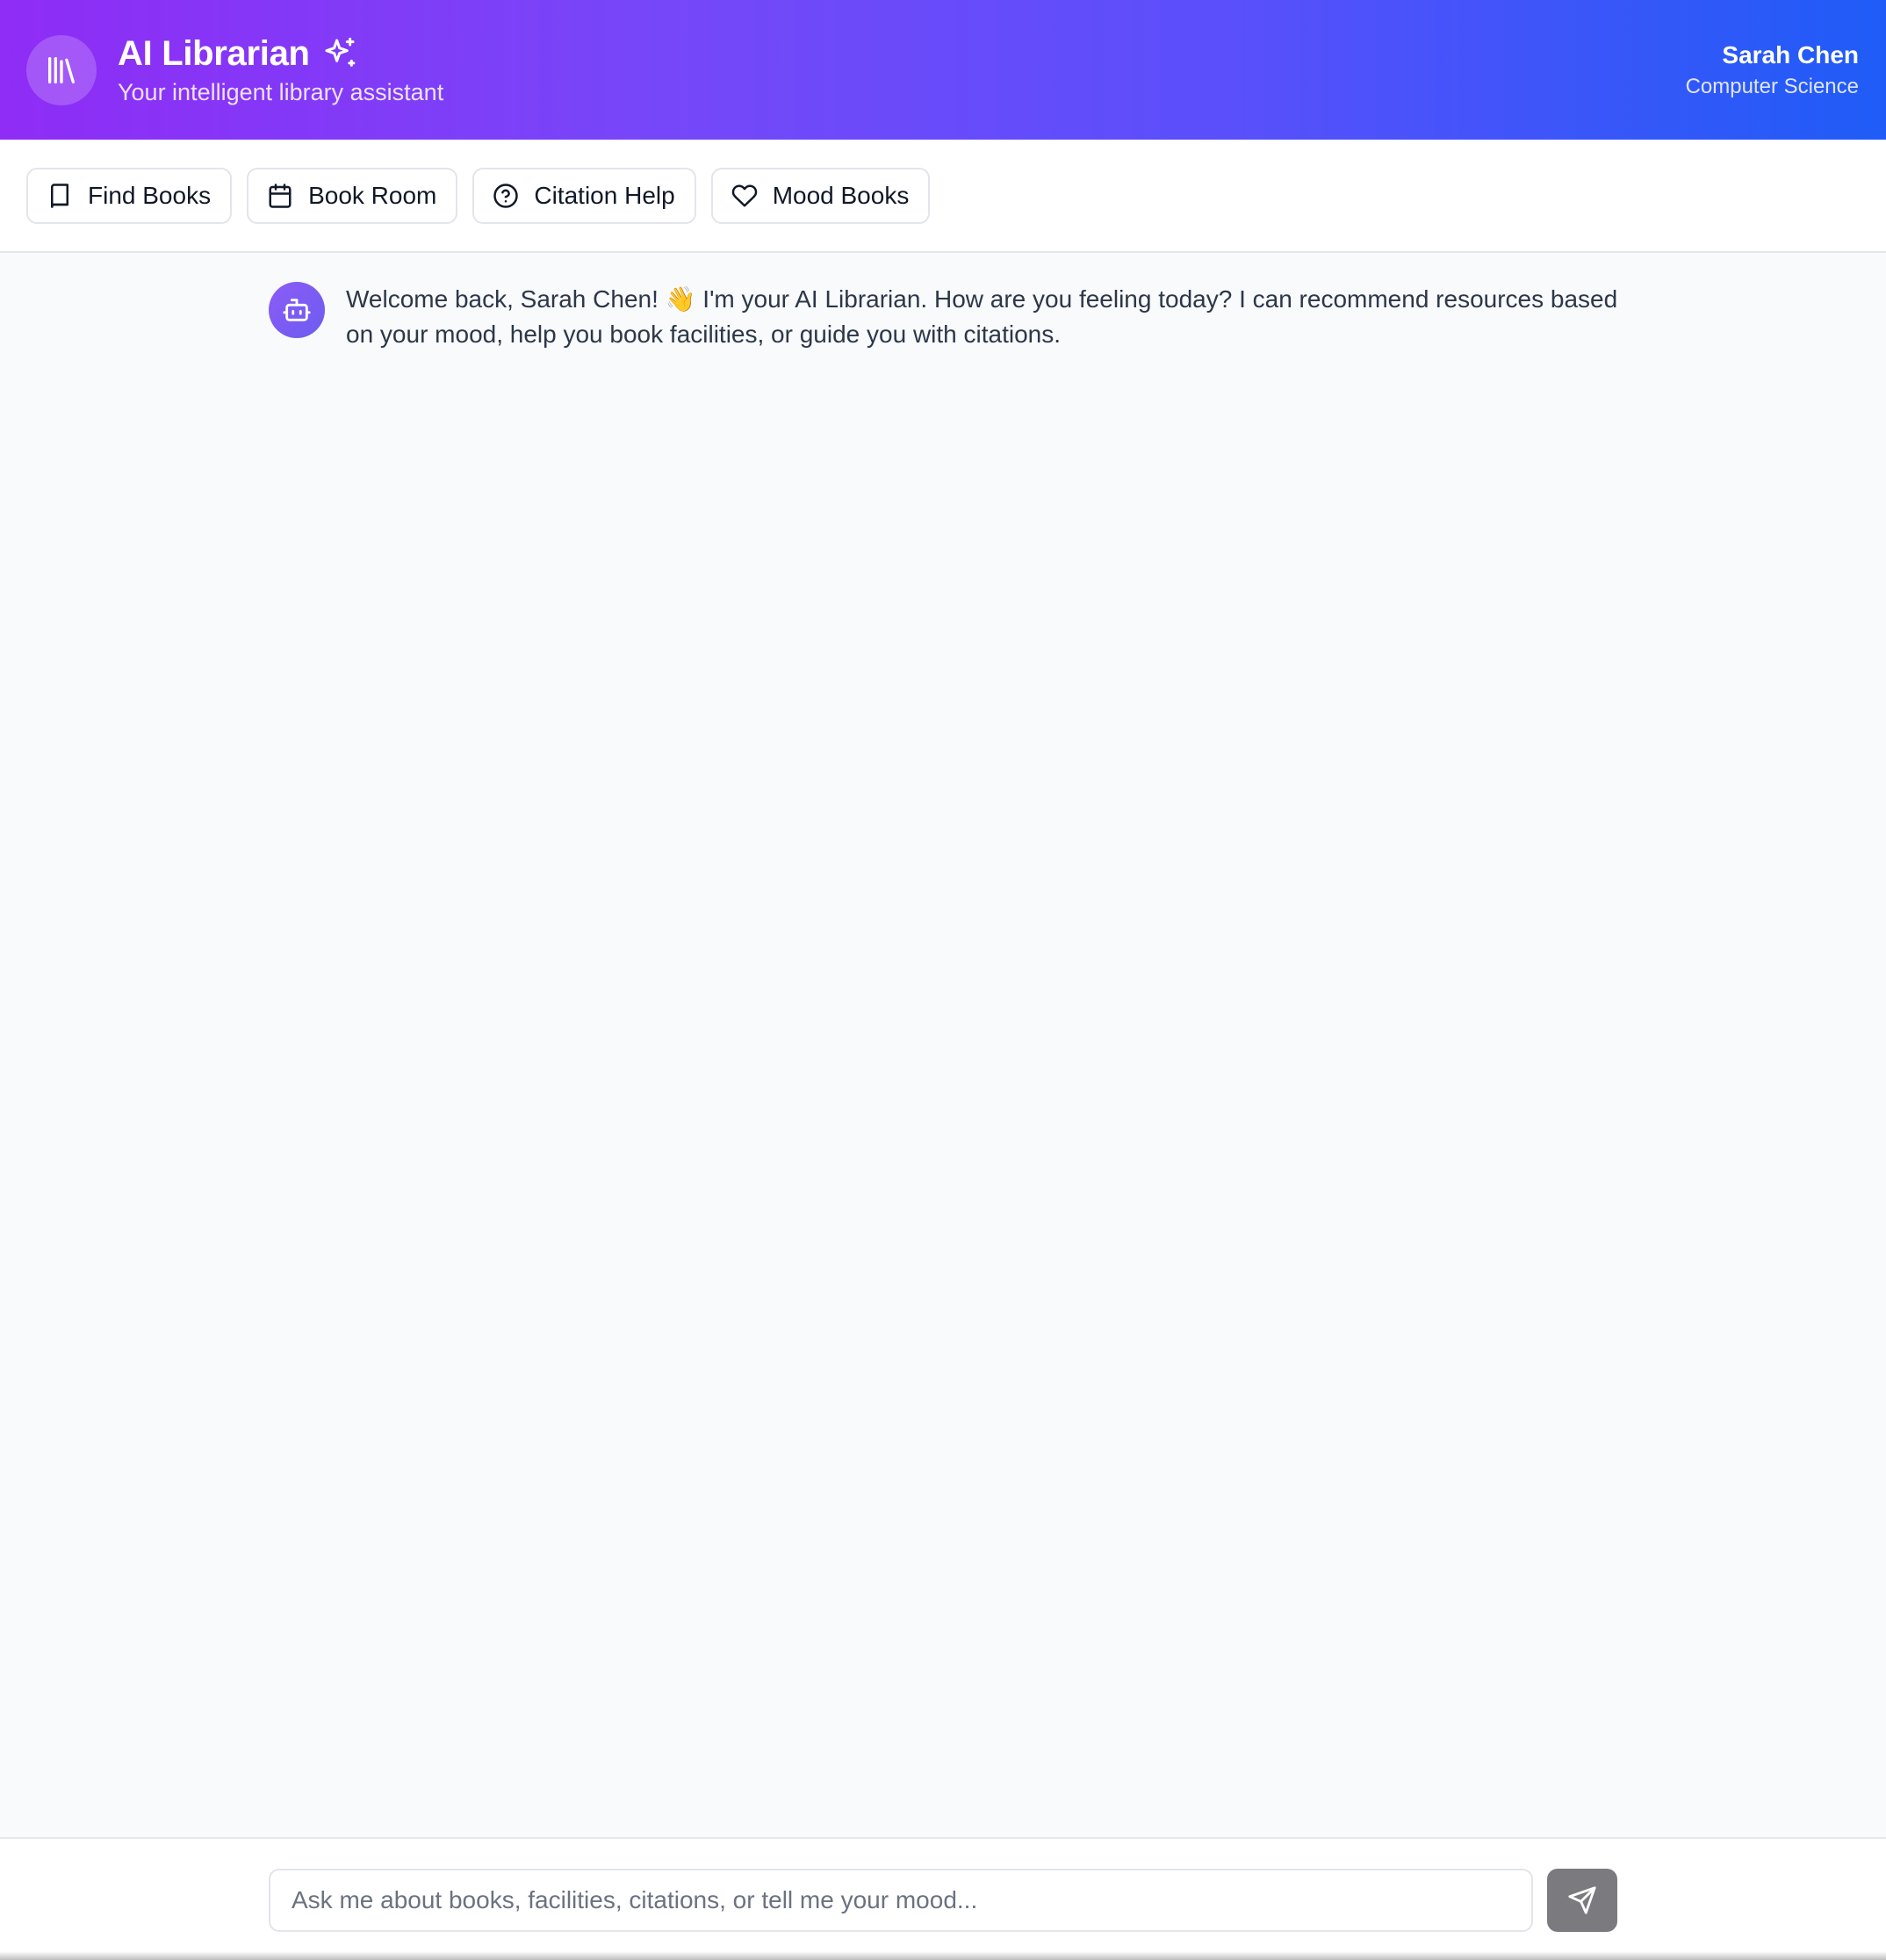  Describe the element at coordinates (506, 196) in the screenshot. I see `help-circle-icon` at that location.